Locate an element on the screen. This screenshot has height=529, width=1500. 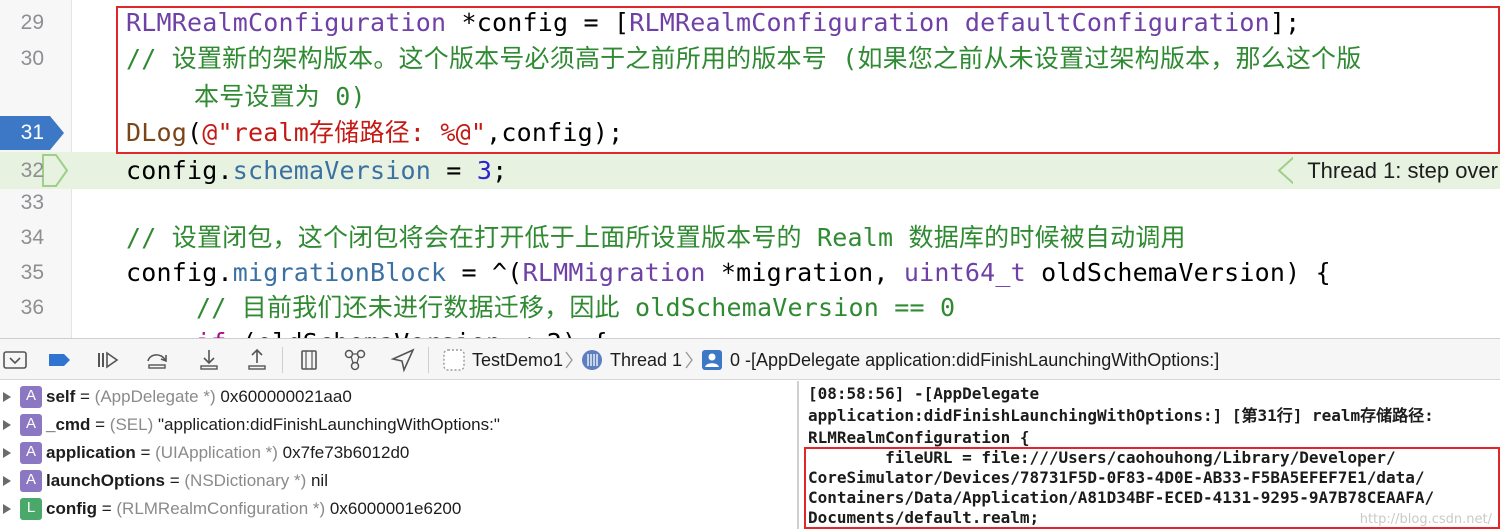
variable-name: self is located at coordinates (61, 396).